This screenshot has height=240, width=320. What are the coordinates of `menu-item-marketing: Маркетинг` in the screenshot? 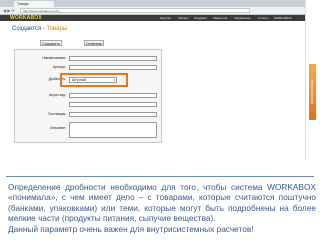 It's located at (220, 18).